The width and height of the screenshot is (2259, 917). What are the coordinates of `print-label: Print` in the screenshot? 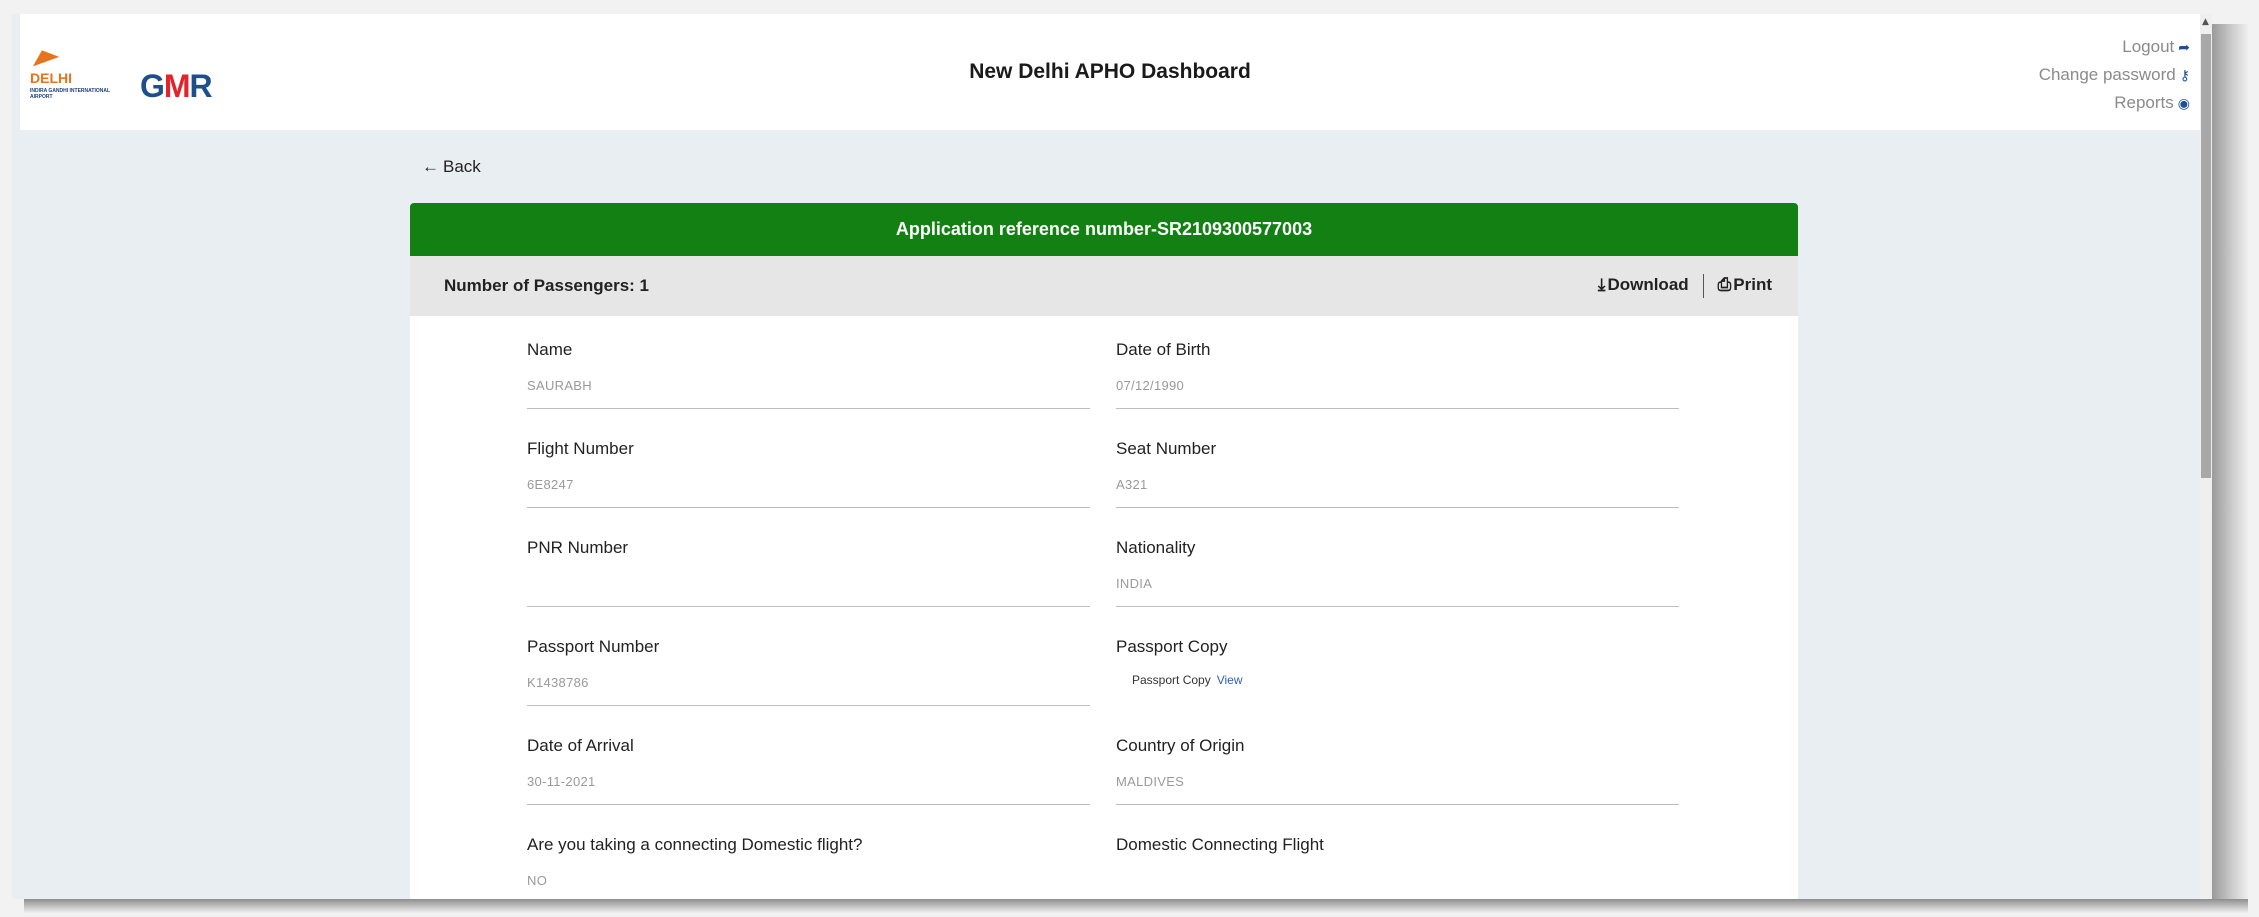 It's located at (1752, 285).